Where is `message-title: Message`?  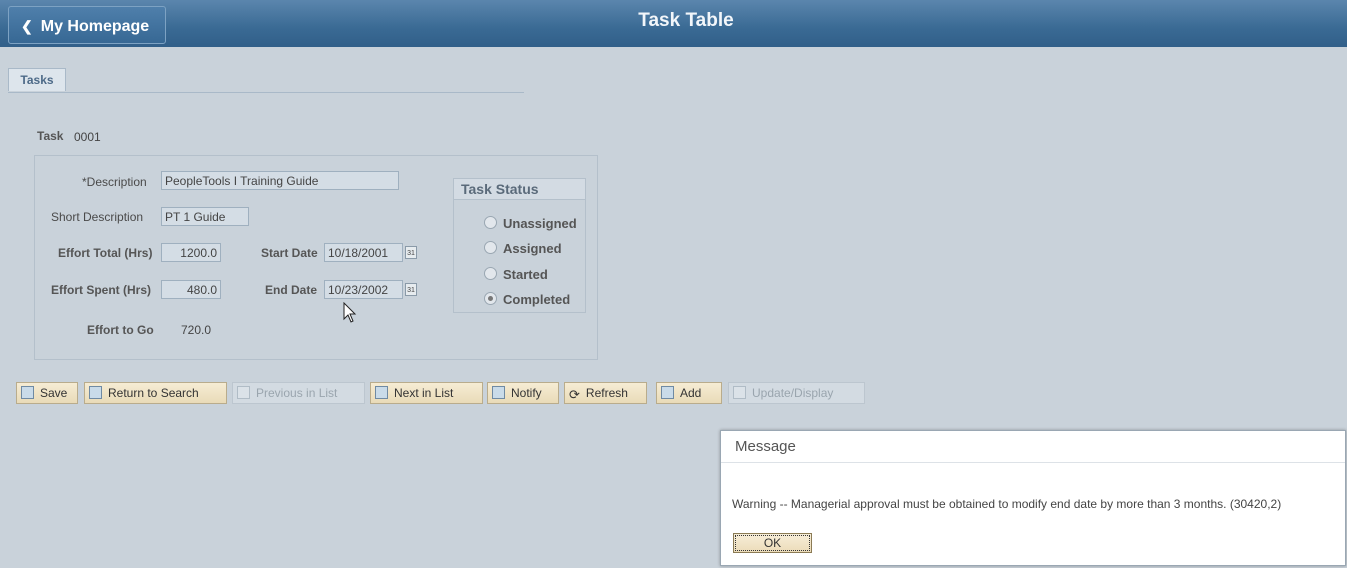
message-title: Message is located at coordinates (1033, 447).